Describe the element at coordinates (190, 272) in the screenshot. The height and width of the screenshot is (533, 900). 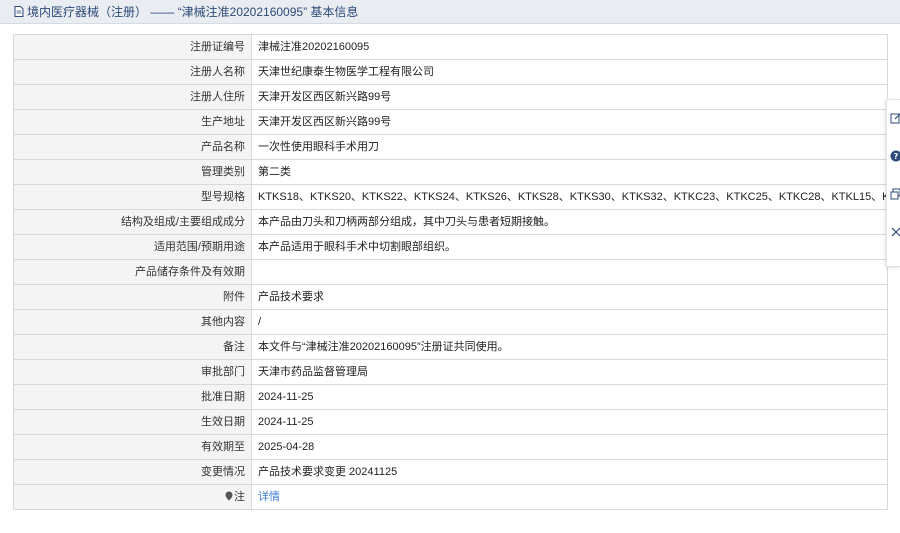
I see `field-label: 产品储存条件及有效期` at that location.